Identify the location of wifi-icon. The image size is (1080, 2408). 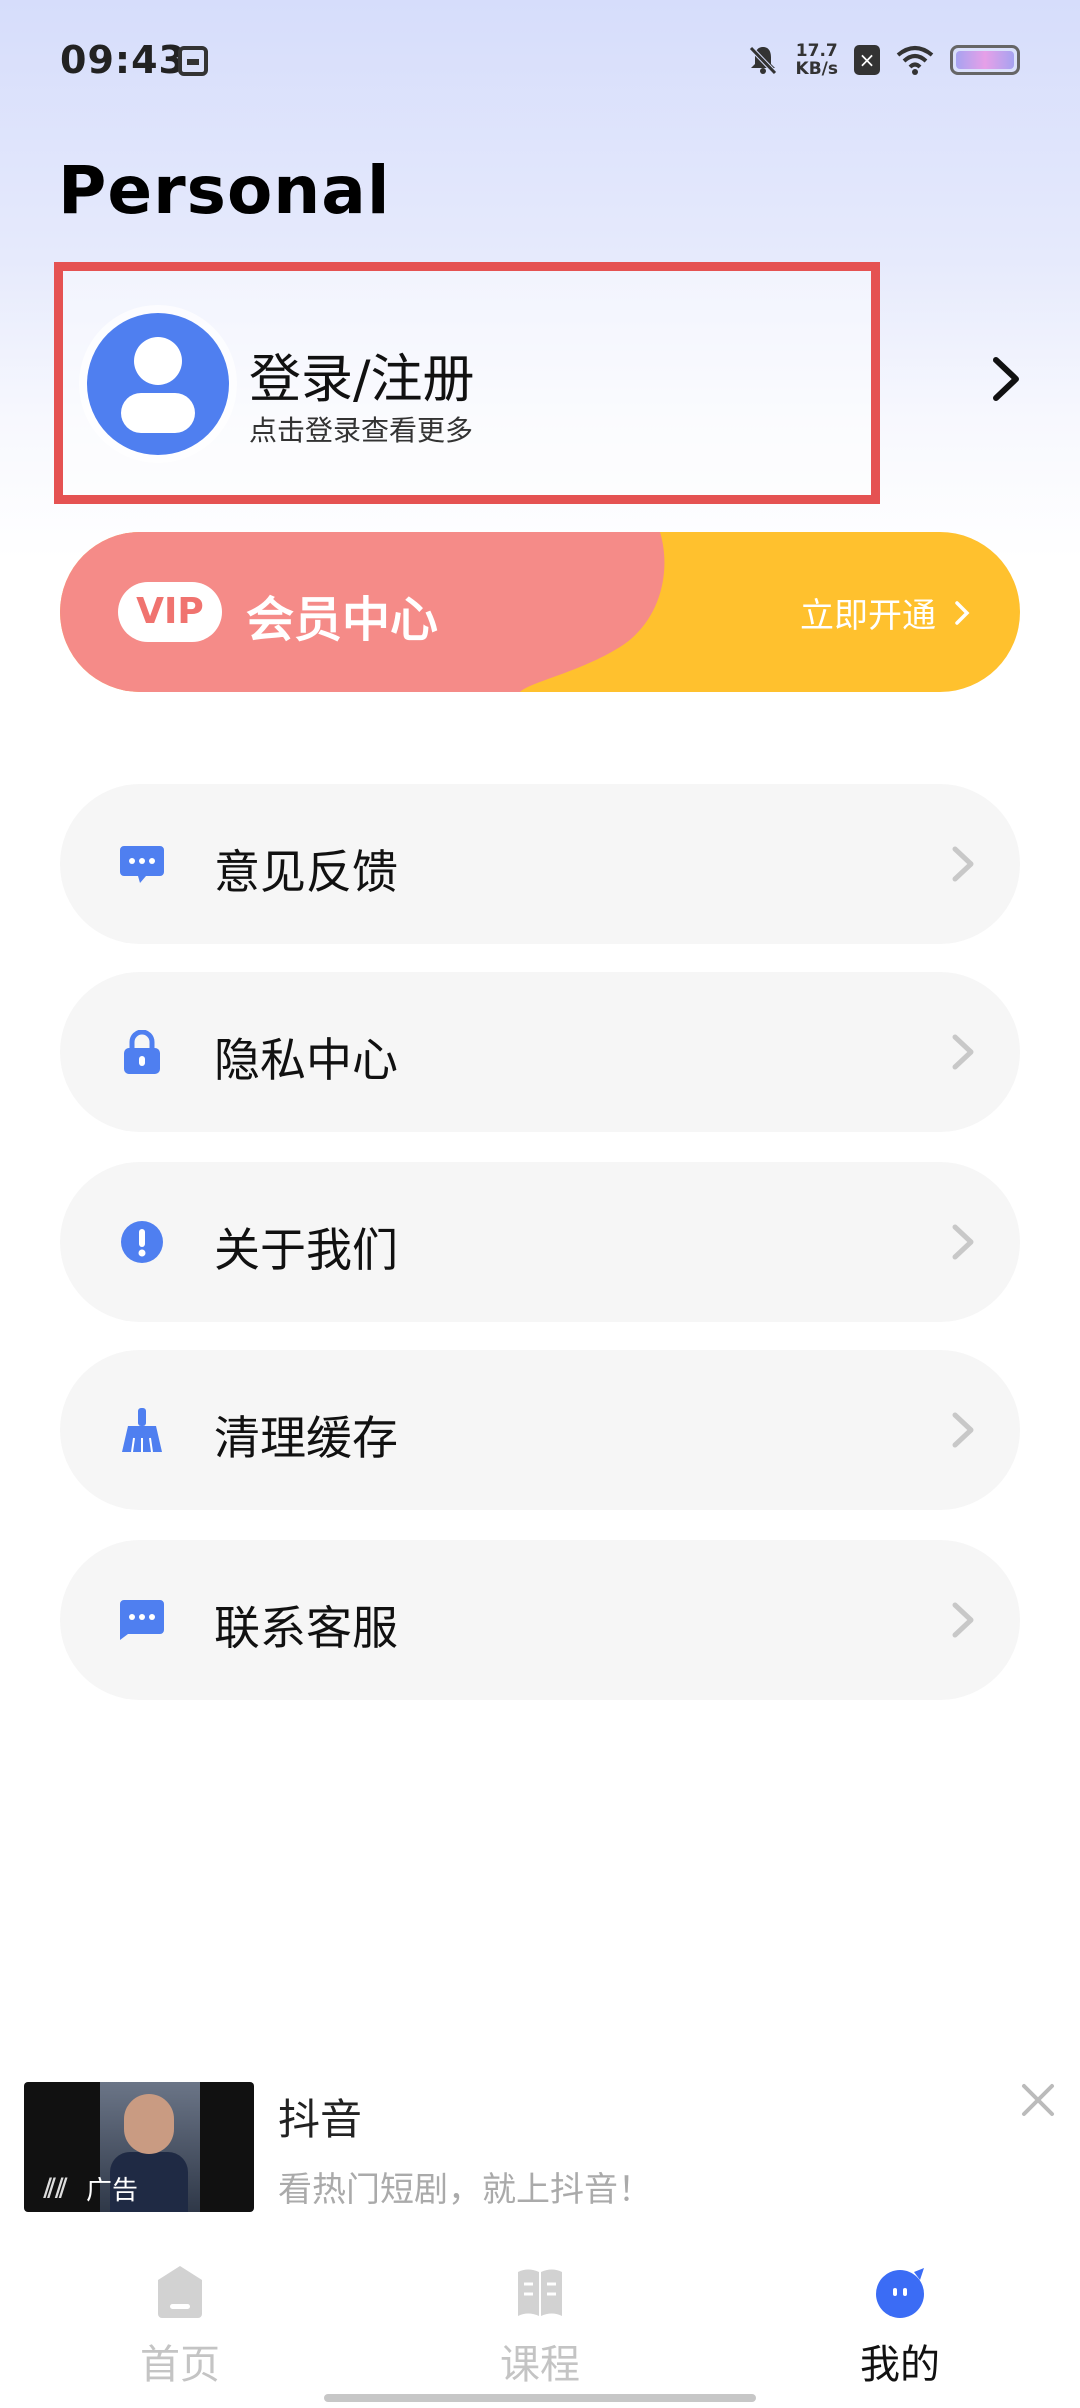
(915, 60).